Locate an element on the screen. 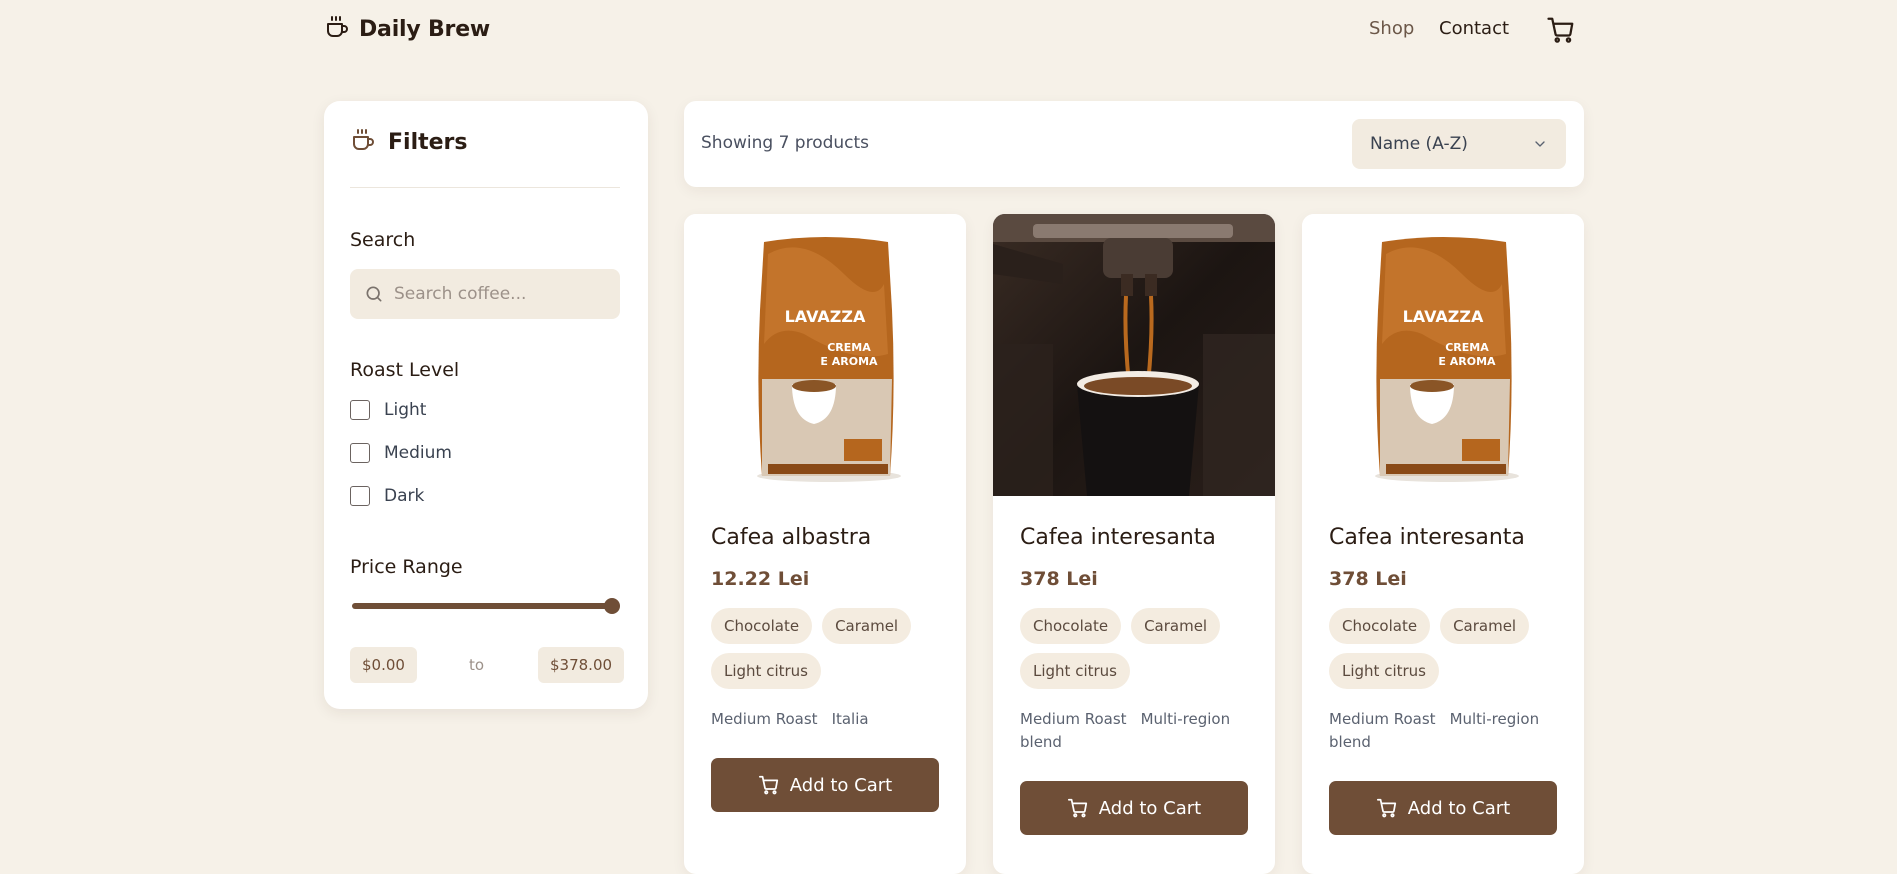 This screenshot has height=874, width=1897. filters-title: Filters is located at coordinates (428, 142).